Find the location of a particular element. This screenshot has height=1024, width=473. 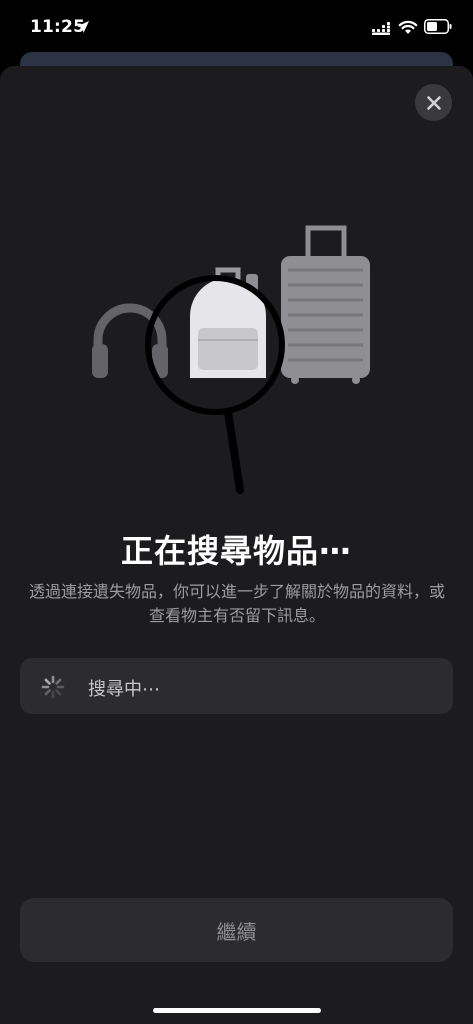

page-title: 正在搜尋物品⋯ is located at coordinates (236, 551).